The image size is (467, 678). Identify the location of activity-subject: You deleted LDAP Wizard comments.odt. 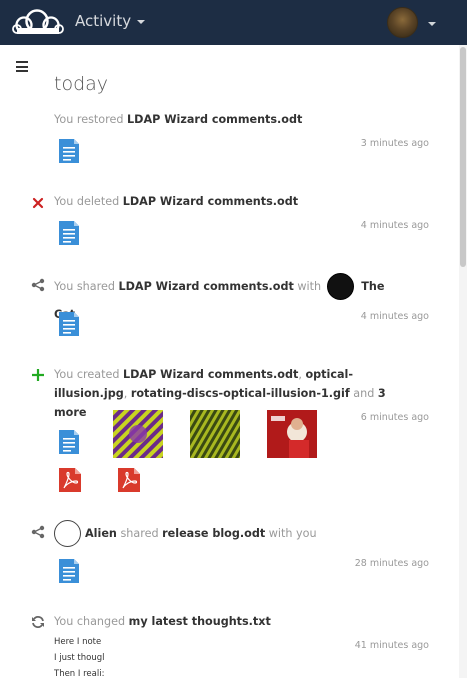
(231, 201).